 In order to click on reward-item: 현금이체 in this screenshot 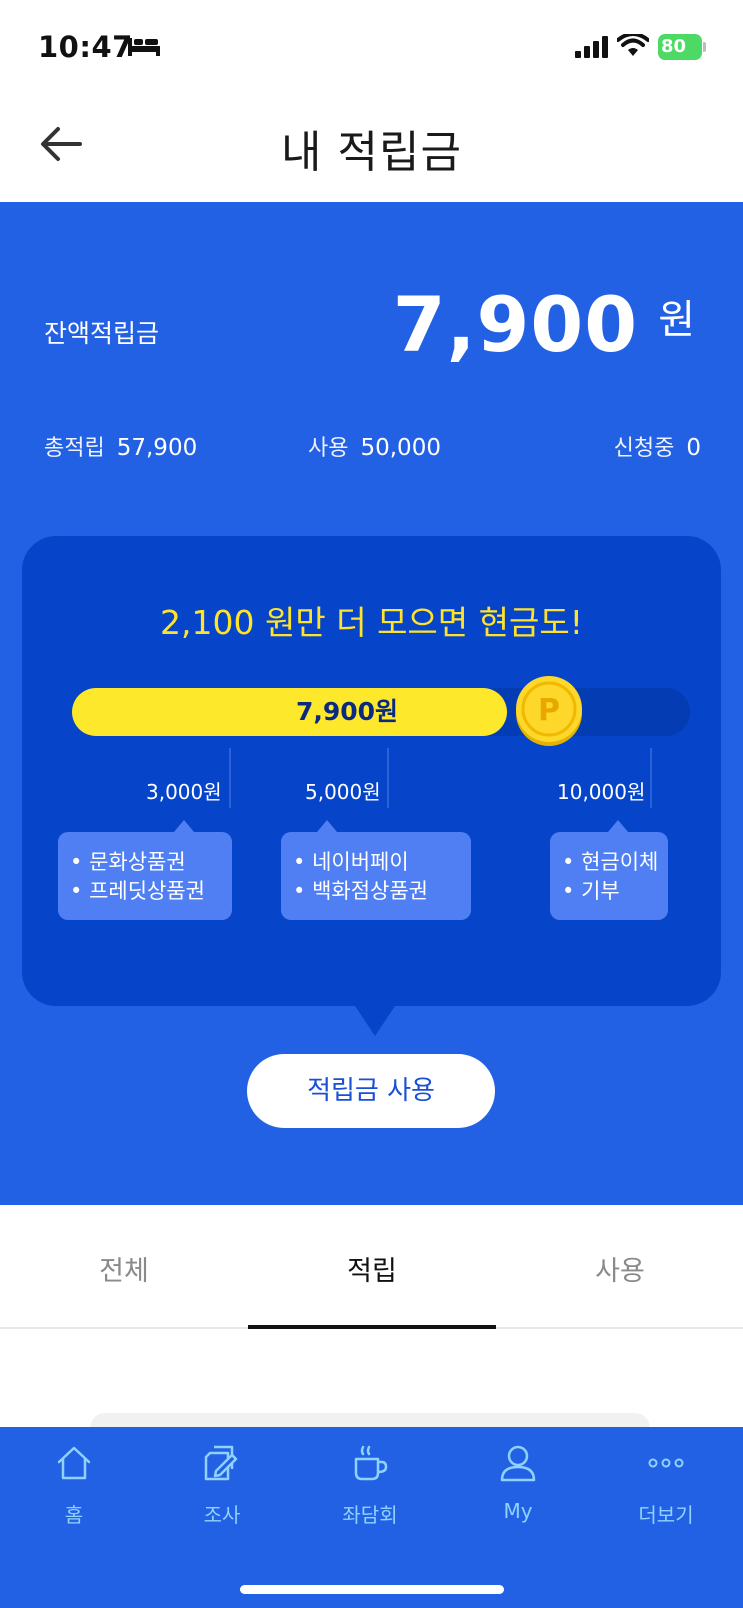, I will do `click(615, 862)`.